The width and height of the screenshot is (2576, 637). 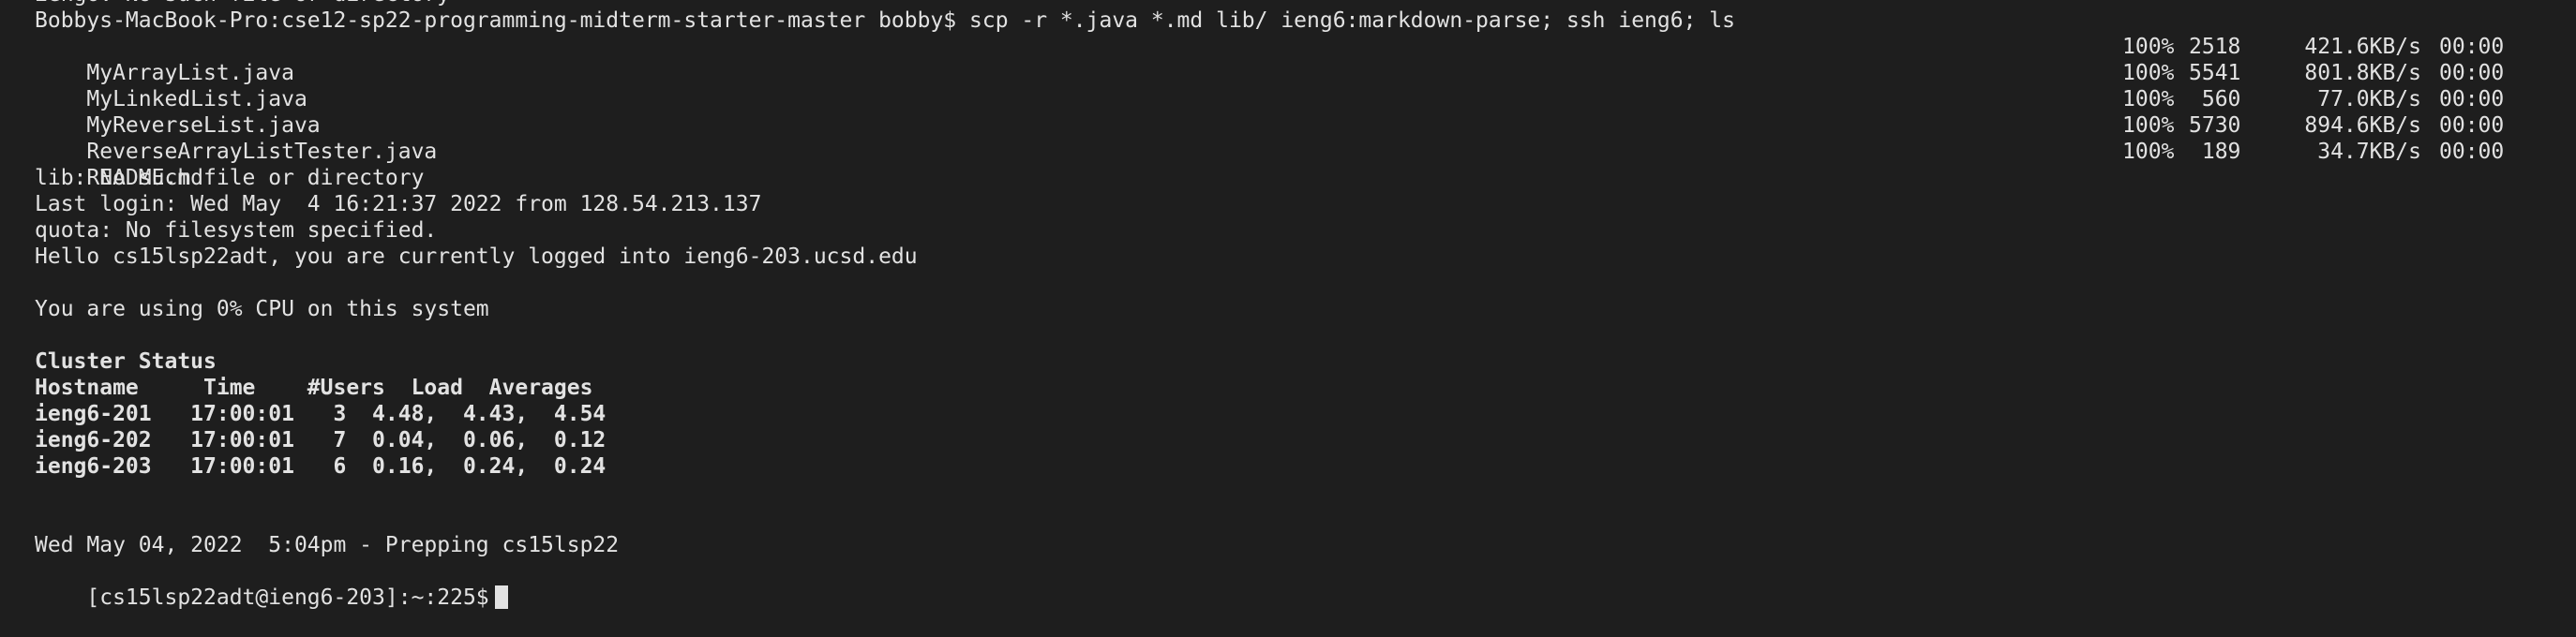 I want to click on transfer-rate: 77.0KB/s, so click(x=2369, y=99).